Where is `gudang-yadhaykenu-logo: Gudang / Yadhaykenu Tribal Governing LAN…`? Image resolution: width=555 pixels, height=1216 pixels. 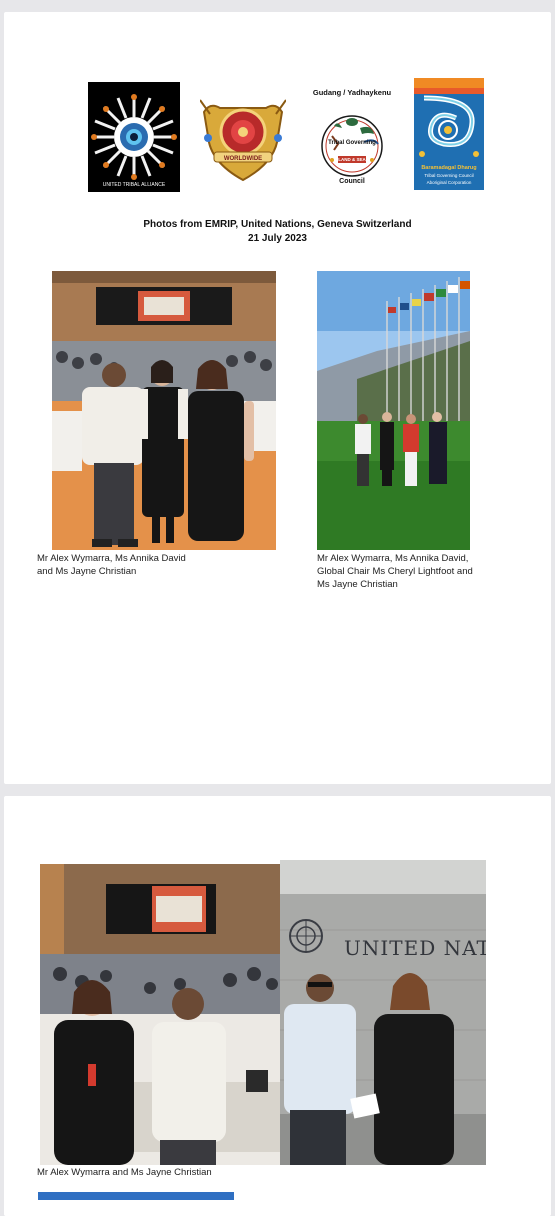 gudang-yadhaykenu-logo: Gudang / Yadhaykenu Tribal Governing LAN… is located at coordinates (352, 139).